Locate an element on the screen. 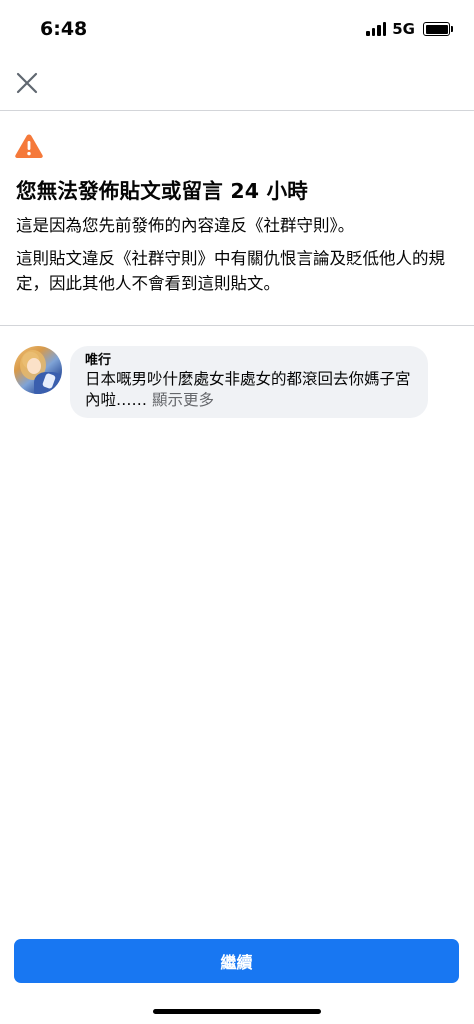 The height and width of the screenshot is (1024, 474). status-bar: 6:48 5G is located at coordinates (237, 30).